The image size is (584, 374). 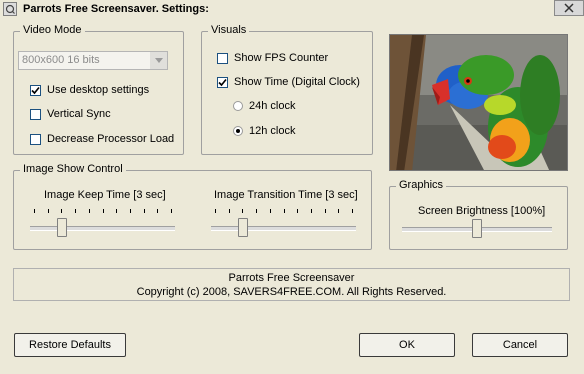 What do you see at coordinates (61, 60) in the screenshot?
I see `resolution-value: 800x600 16 bits` at bounding box center [61, 60].